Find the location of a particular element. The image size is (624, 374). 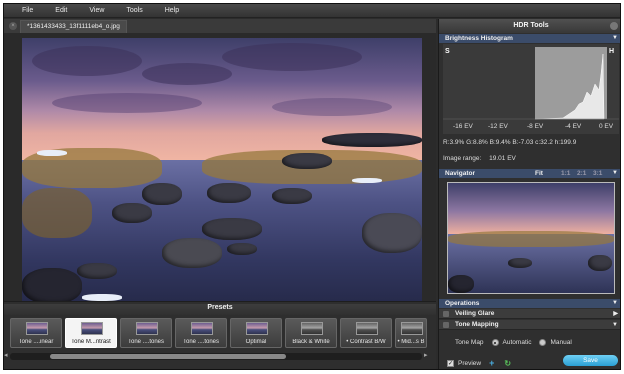

ev-tick: -16 EV is located at coordinates (463, 126).